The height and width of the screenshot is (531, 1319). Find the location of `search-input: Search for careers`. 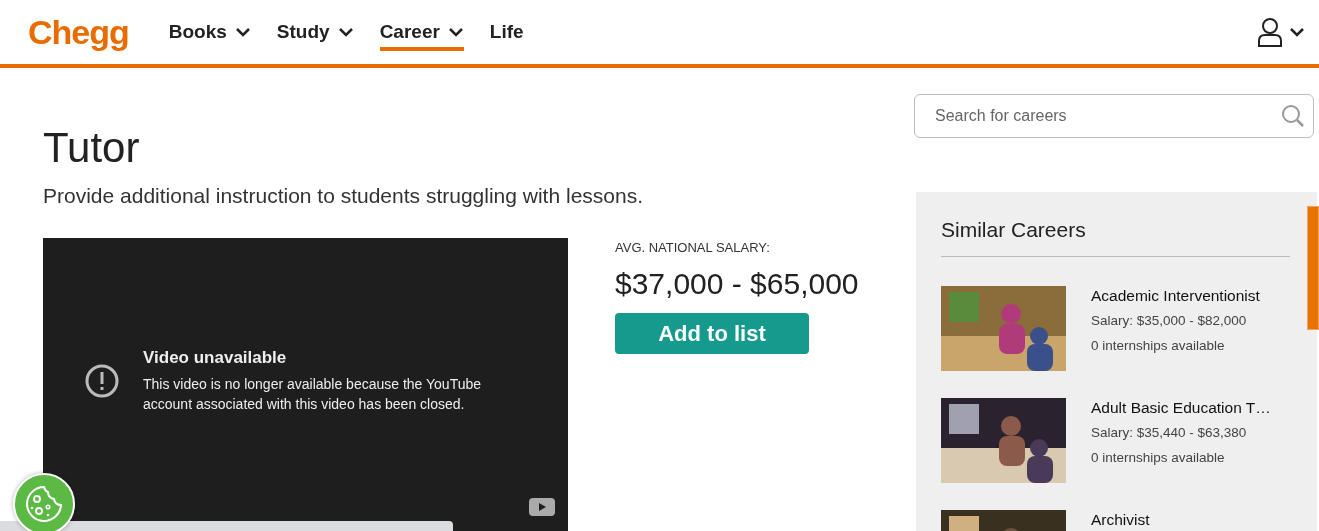

search-input: Search for careers is located at coordinates (1107, 116).